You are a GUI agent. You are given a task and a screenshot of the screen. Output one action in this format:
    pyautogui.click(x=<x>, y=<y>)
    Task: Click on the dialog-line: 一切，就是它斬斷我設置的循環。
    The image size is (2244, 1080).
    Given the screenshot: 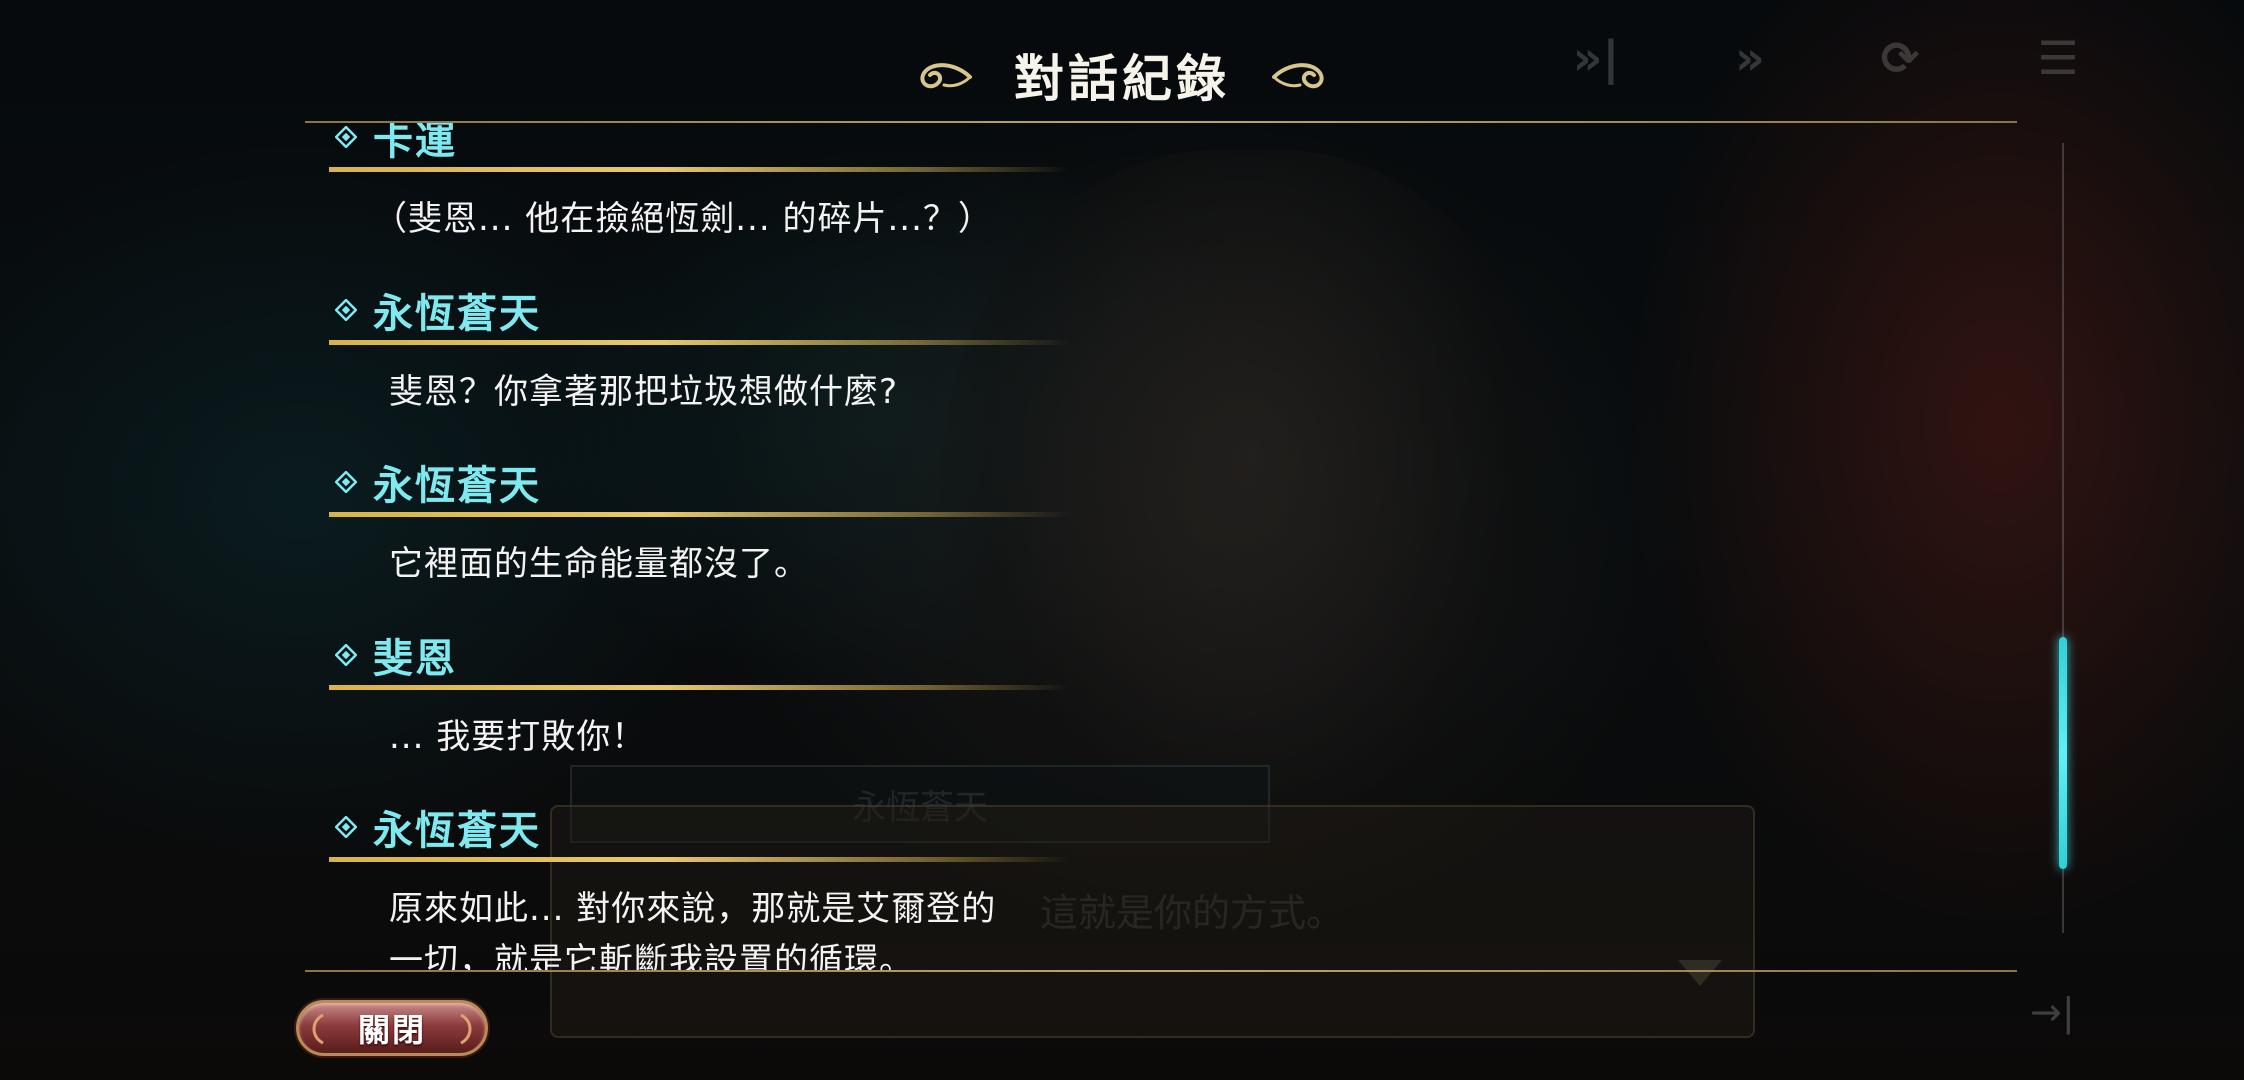 What is the action you would take?
    pyautogui.click(x=651, y=955)
    